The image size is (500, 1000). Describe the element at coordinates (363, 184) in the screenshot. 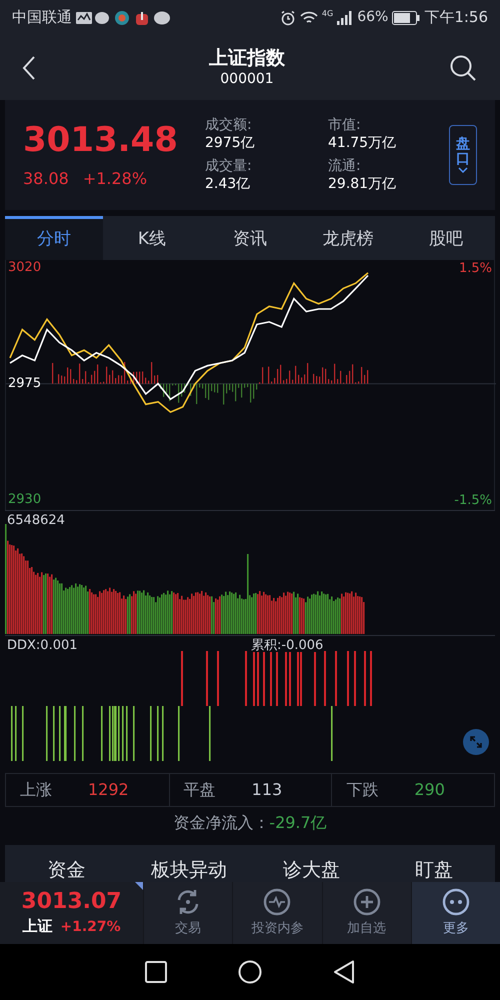

I see `stat-value: 29.81万亿` at that location.